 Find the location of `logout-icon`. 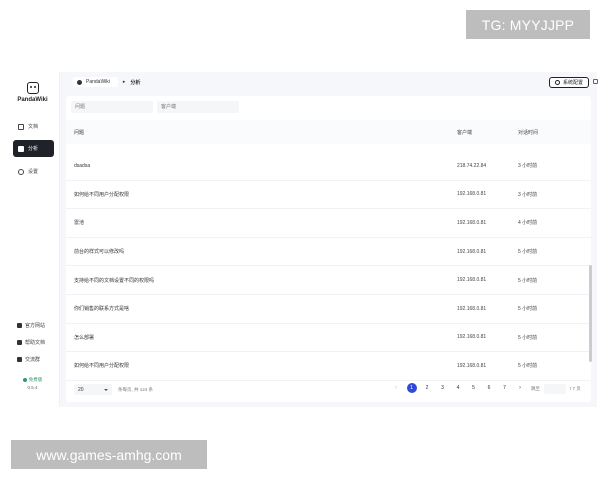

logout-icon is located at coordinates (595, 81).